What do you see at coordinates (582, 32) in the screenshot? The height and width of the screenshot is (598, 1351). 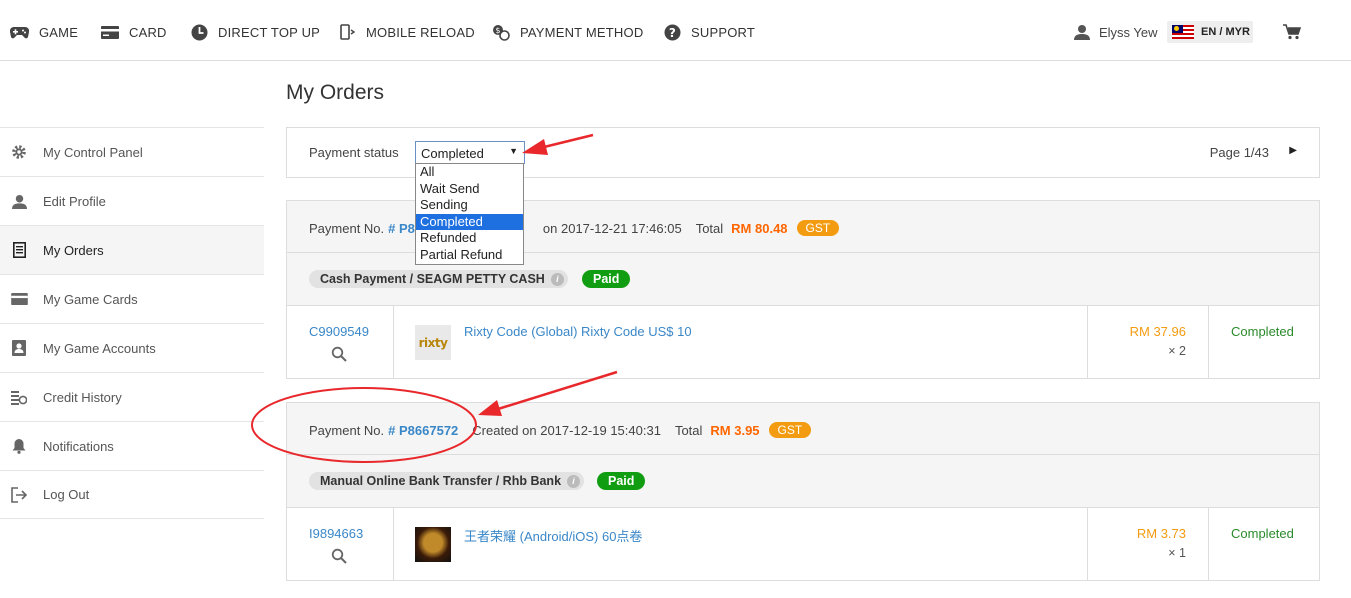 I see `nav-payment-method-label: PAYMENT METHOD` at bounding box center [582, 32].